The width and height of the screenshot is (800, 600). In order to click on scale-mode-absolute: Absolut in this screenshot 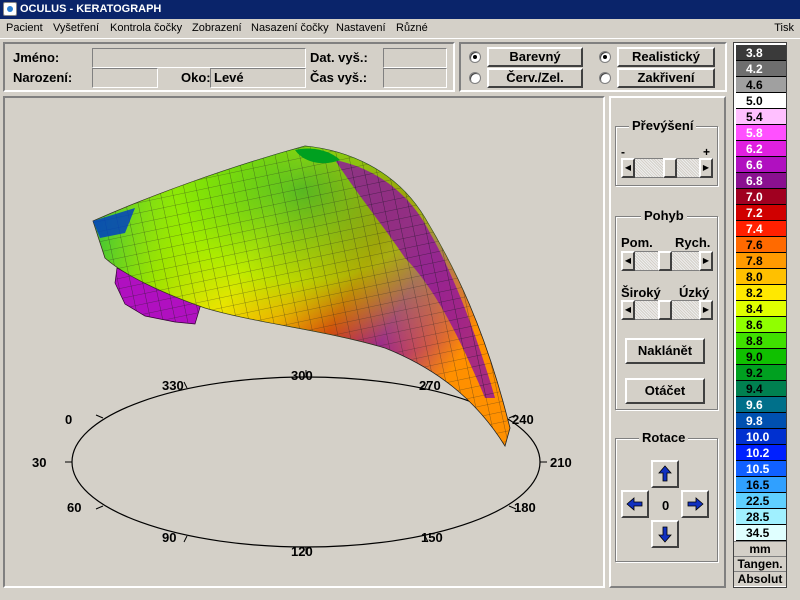, I will do `click(760, 578)`.